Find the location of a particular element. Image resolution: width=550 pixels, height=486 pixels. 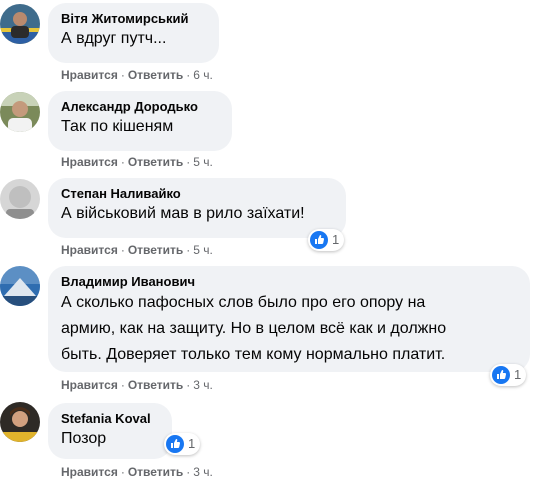

comment-author: Степан Наливайко is located at coordinates (197, 194).